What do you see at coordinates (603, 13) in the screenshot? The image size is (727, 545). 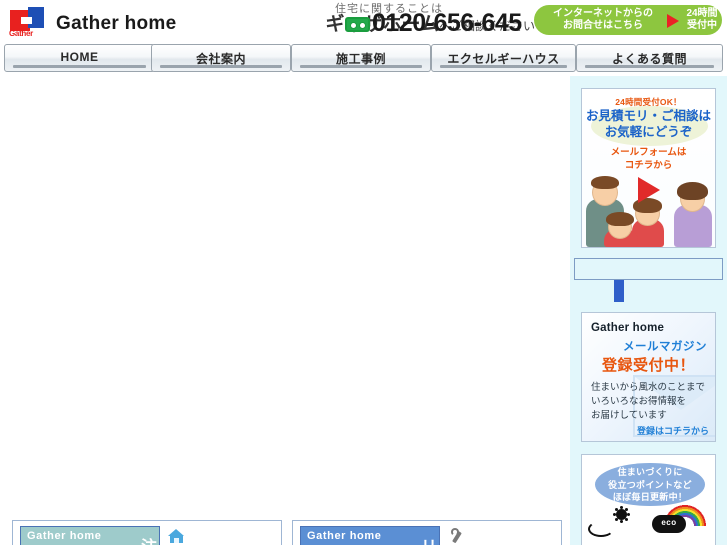 I see `net-banner-line-1: インターネットからの` at bounding box center [603, 13].